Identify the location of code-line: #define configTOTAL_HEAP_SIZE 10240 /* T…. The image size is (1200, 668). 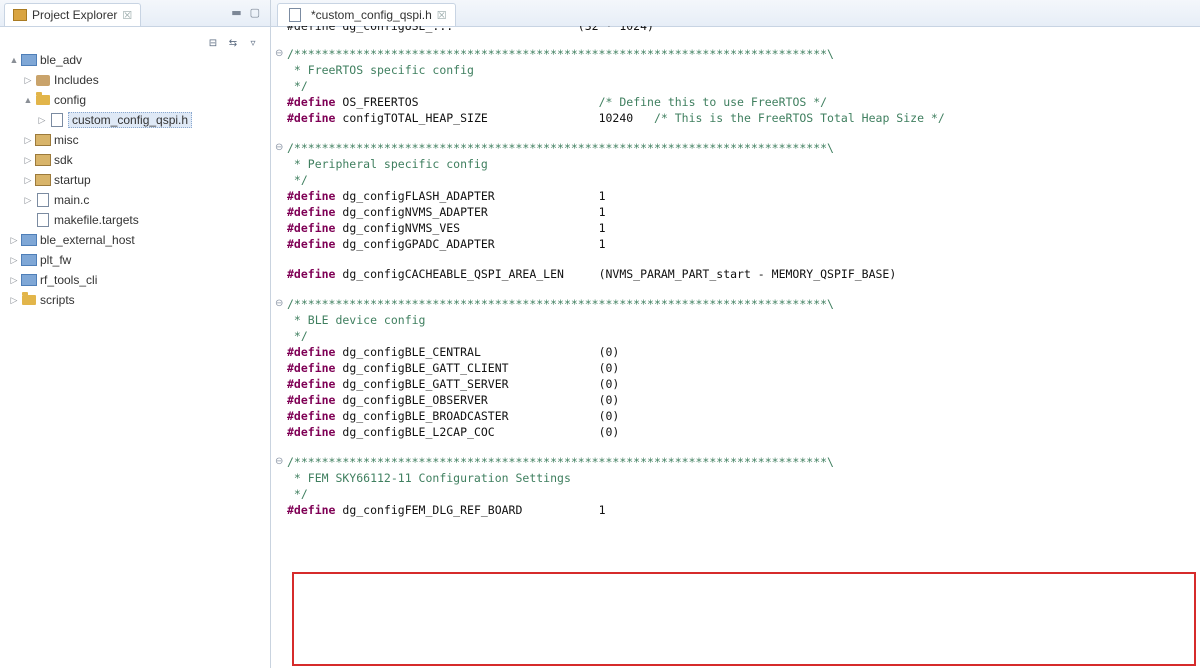
(616, 118).